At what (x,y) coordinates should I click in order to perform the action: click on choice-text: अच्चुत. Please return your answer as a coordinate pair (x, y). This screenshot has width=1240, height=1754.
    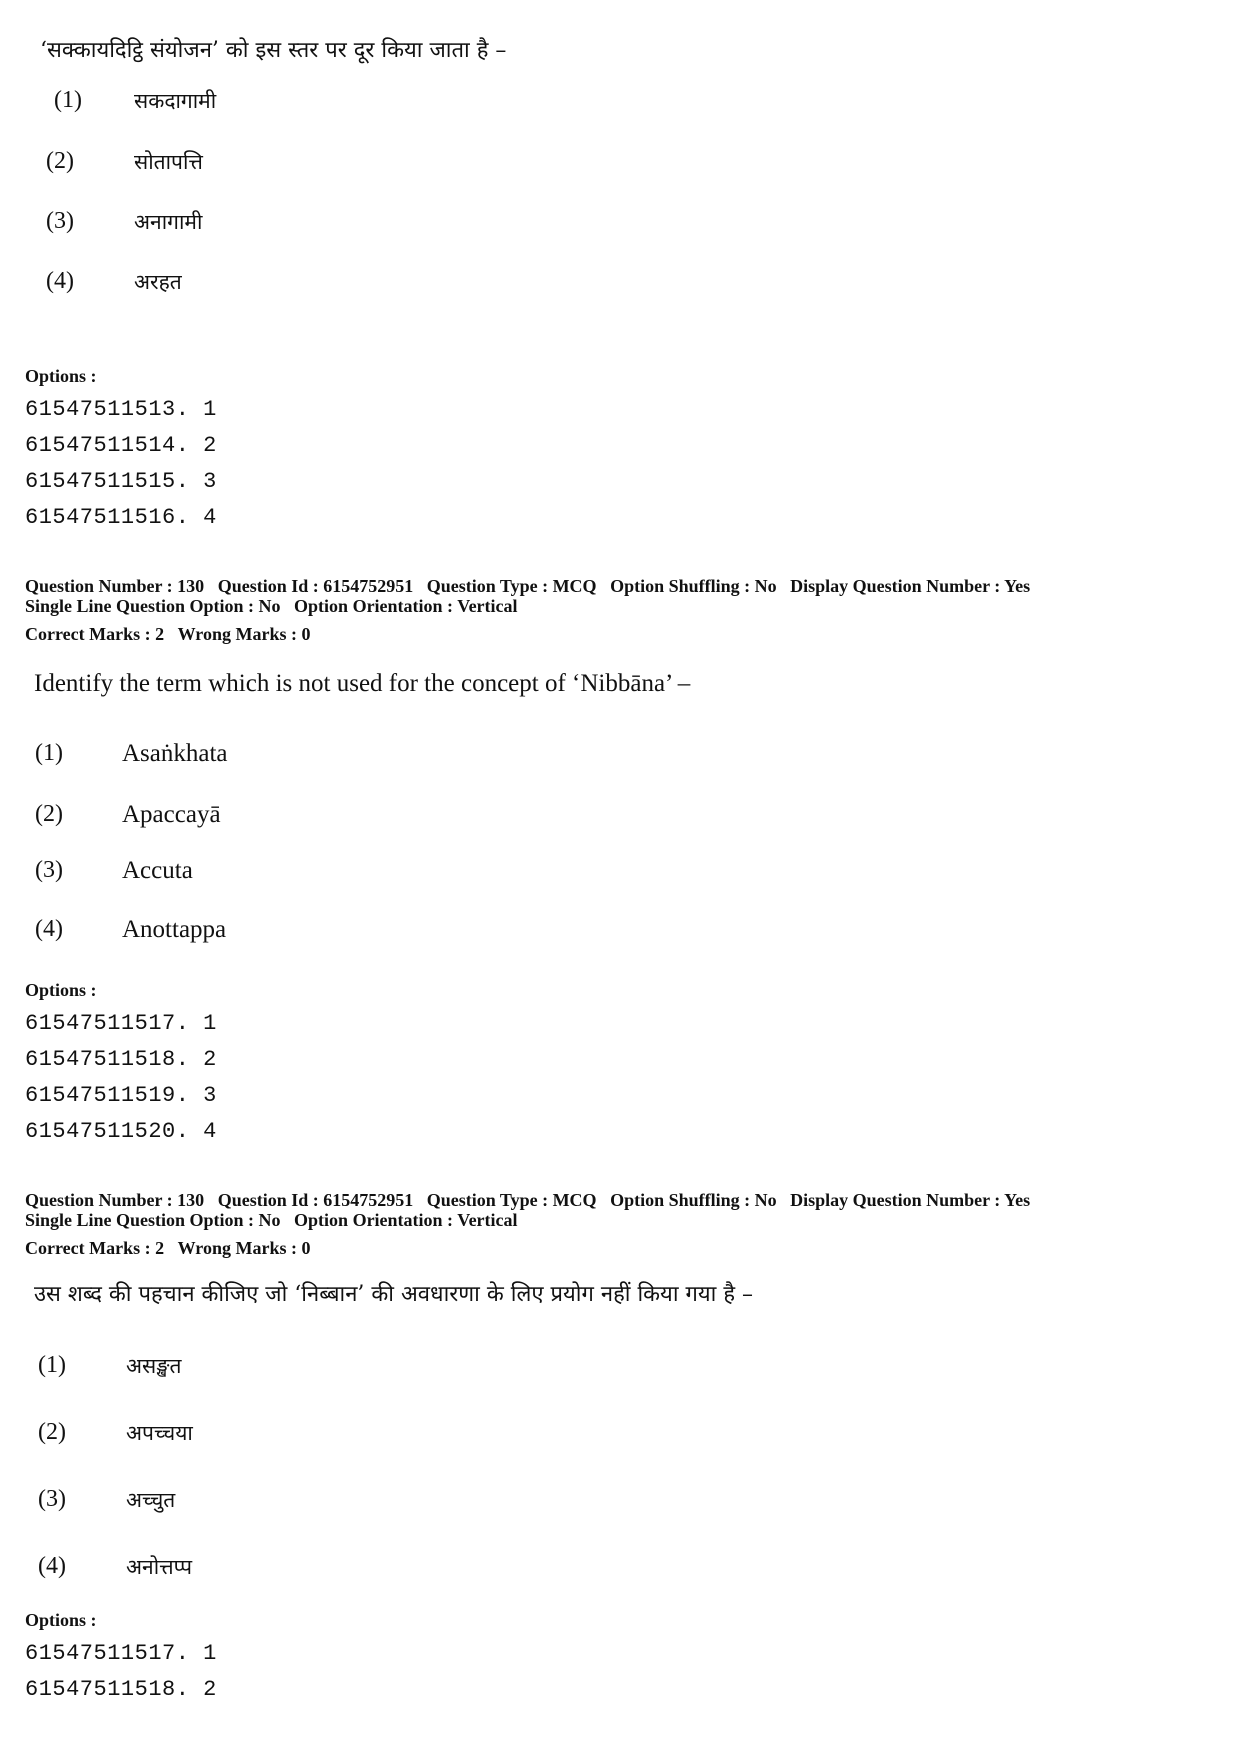
    Looking at the image, I should click on (151, 1500).